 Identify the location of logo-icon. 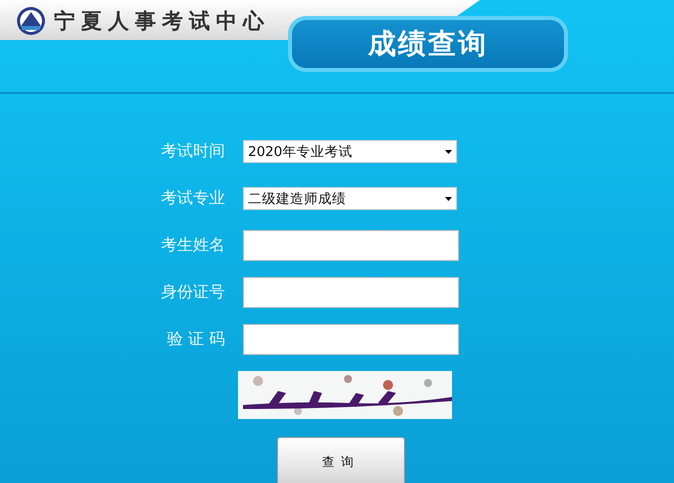
(31, 21).